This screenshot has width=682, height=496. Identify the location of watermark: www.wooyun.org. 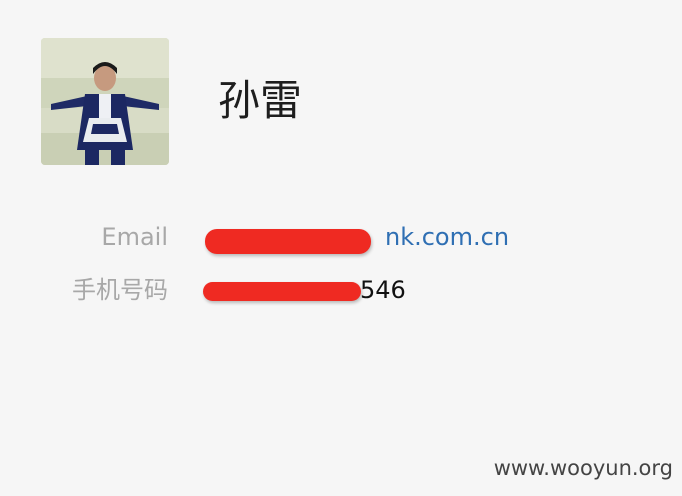
(583, 468).